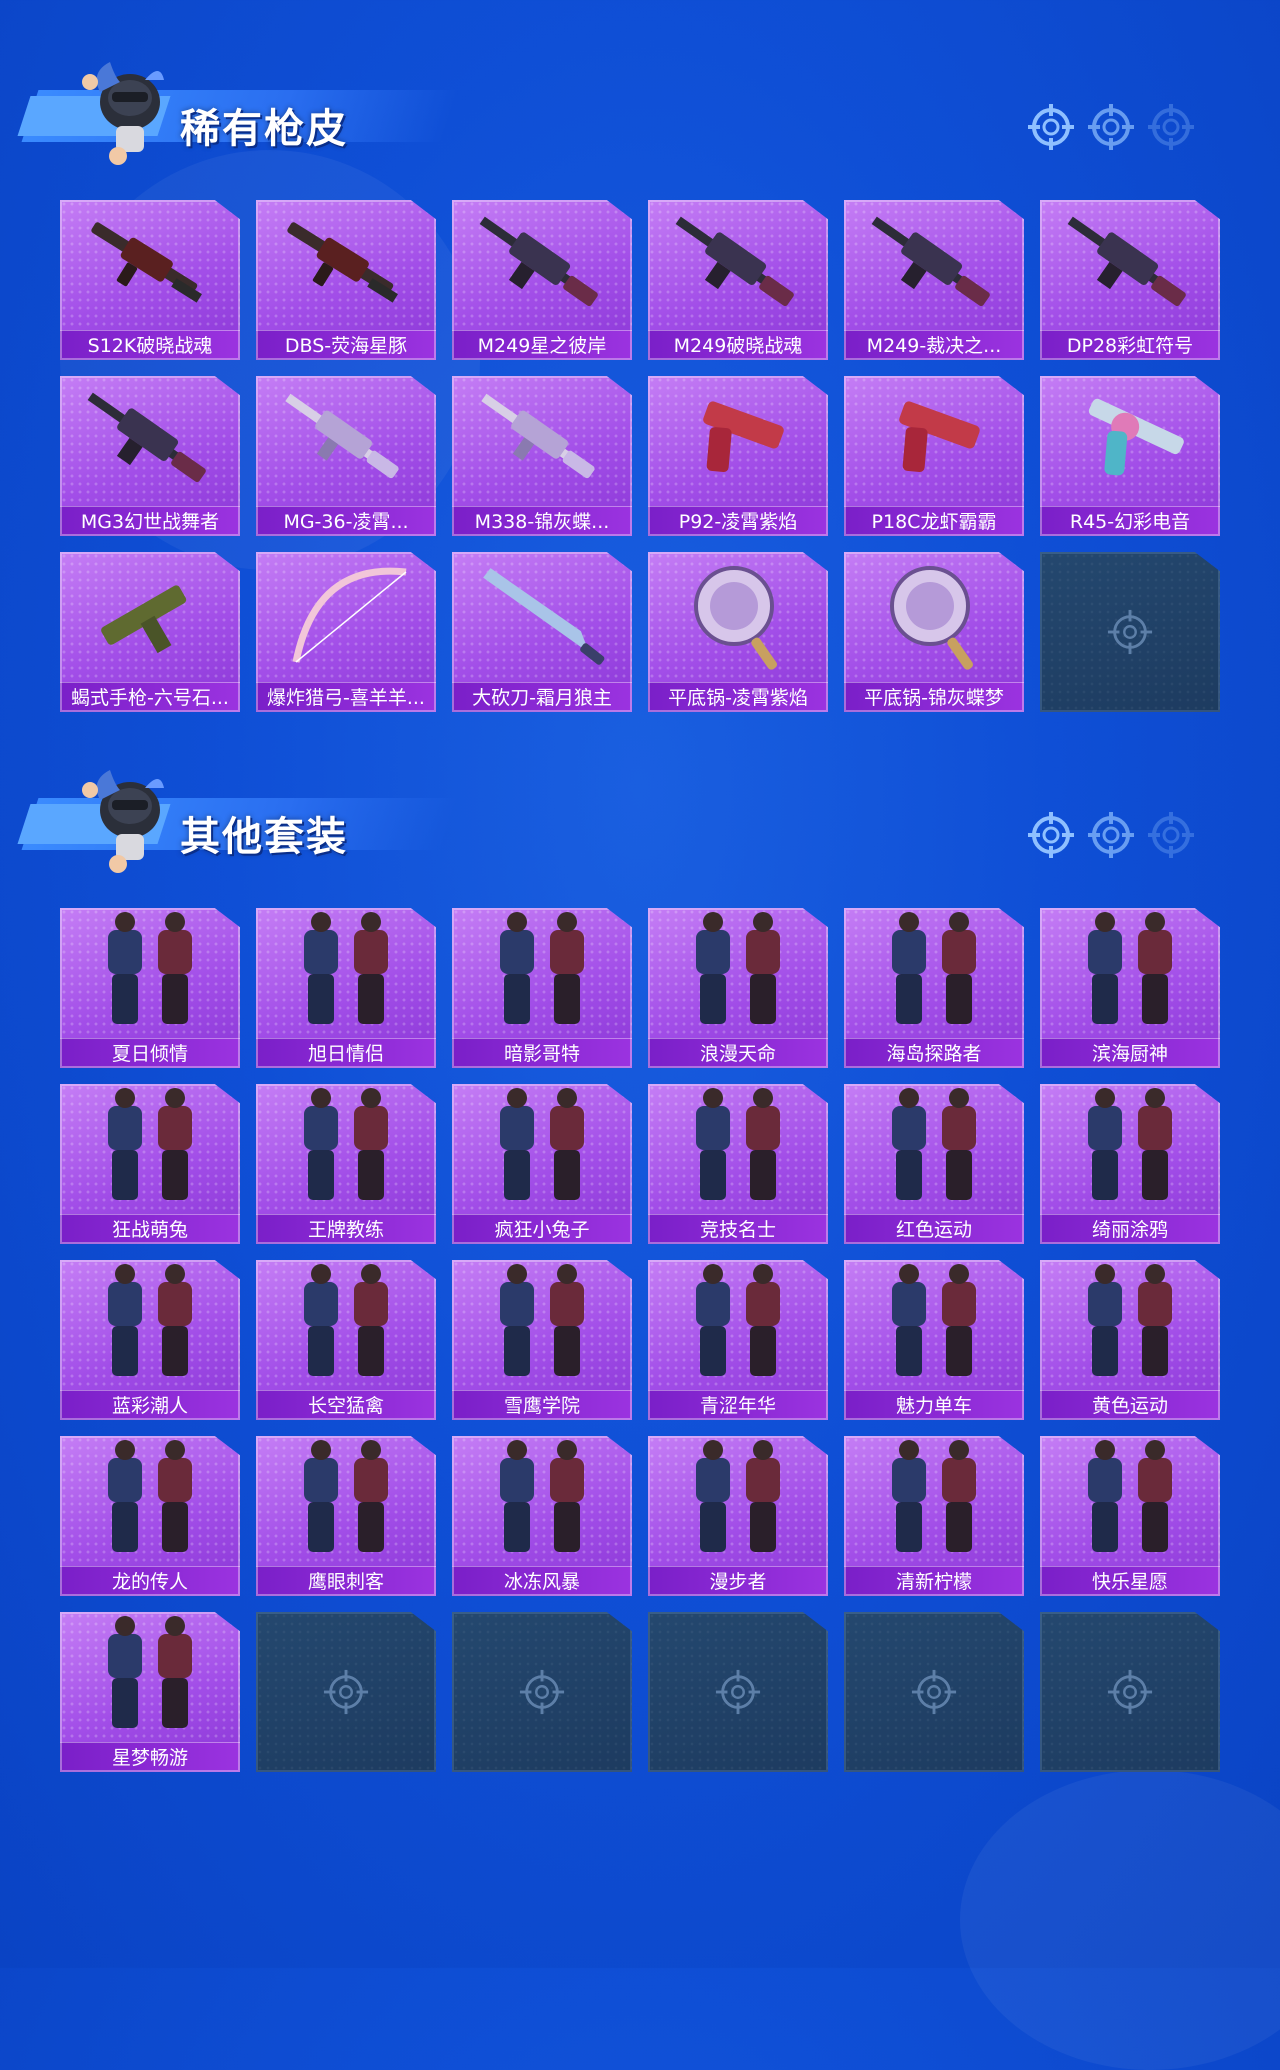 The width and height of the screenshot is (1280, 2070). What do you see at coordinates (123, 113) in the screenshot?
I see `soldier-mascot-icon` at bounding box center [123, 113].